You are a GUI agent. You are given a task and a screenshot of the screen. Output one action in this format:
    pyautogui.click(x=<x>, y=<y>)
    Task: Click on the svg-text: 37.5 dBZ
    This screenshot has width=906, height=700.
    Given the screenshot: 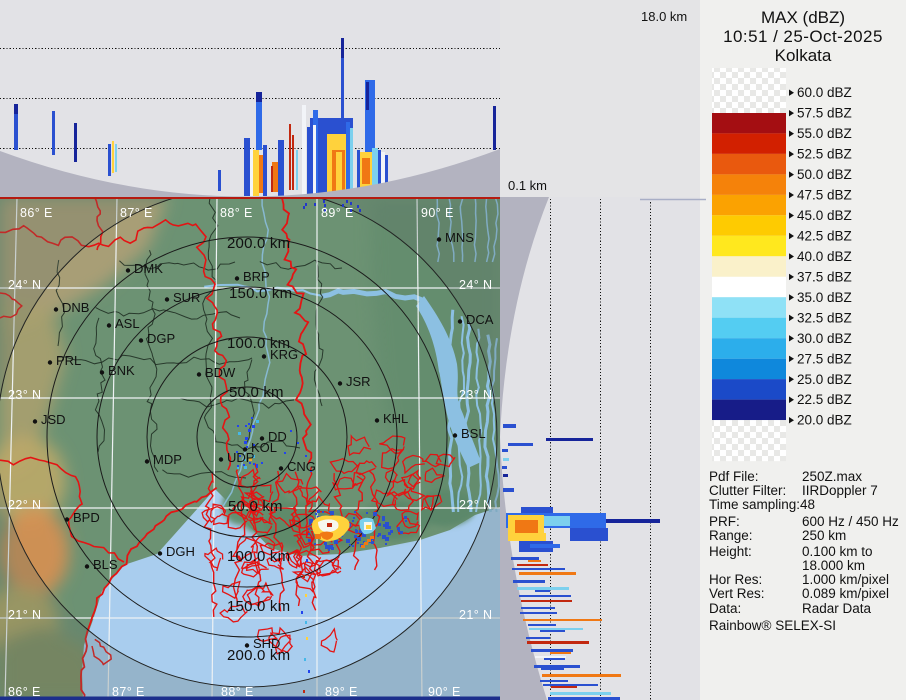 What is the action you would take?
    pyautogui.click(x=824, y=276)
    